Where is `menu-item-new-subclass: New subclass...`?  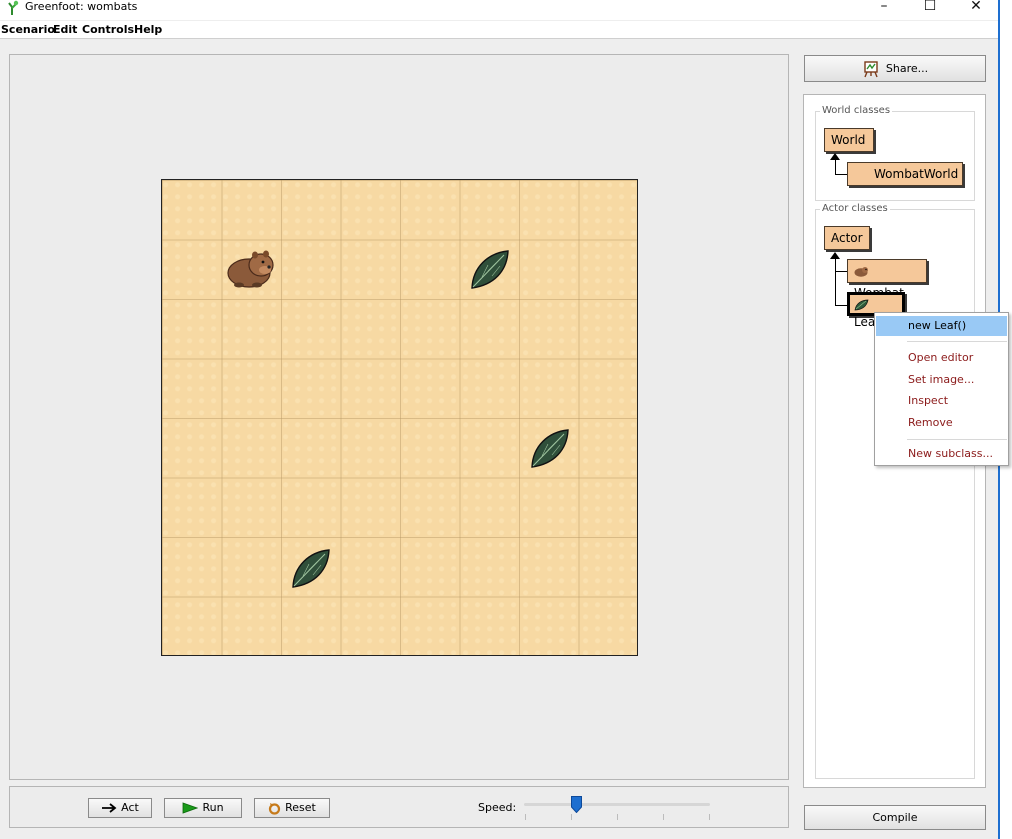 menu-item-new-subclass: New subclass... is located at coordinates (941, 454).